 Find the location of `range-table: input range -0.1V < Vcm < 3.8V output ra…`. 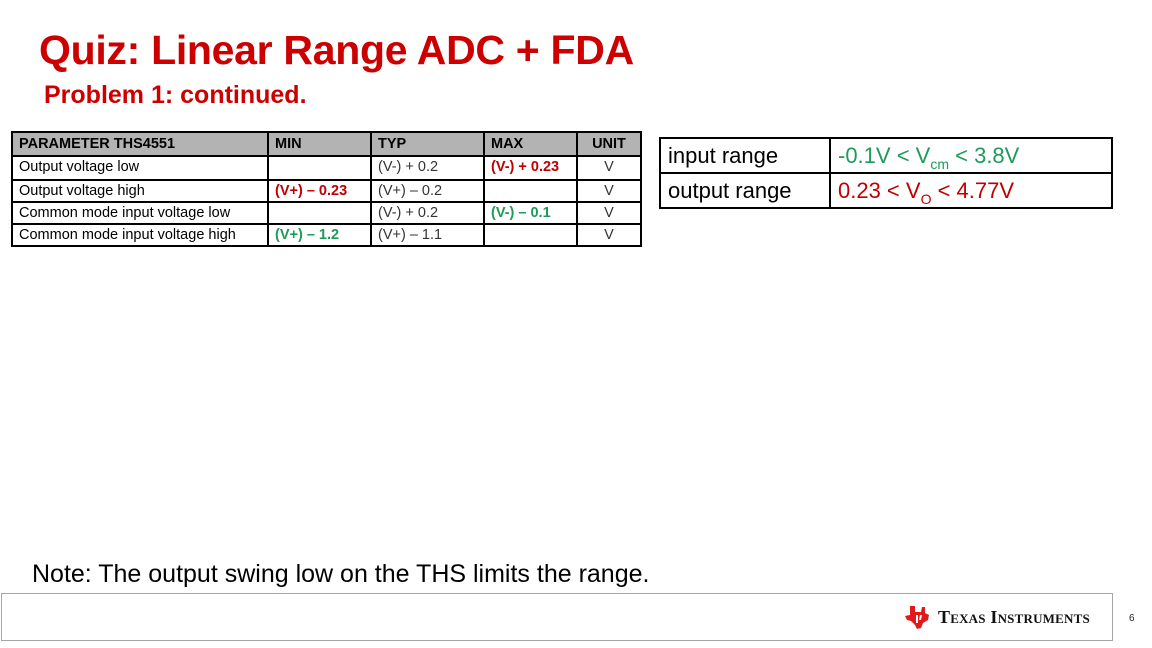

range-table: input range -0.1V < Vcm < 3.8V output ra… is located at coordinates (886, 173).